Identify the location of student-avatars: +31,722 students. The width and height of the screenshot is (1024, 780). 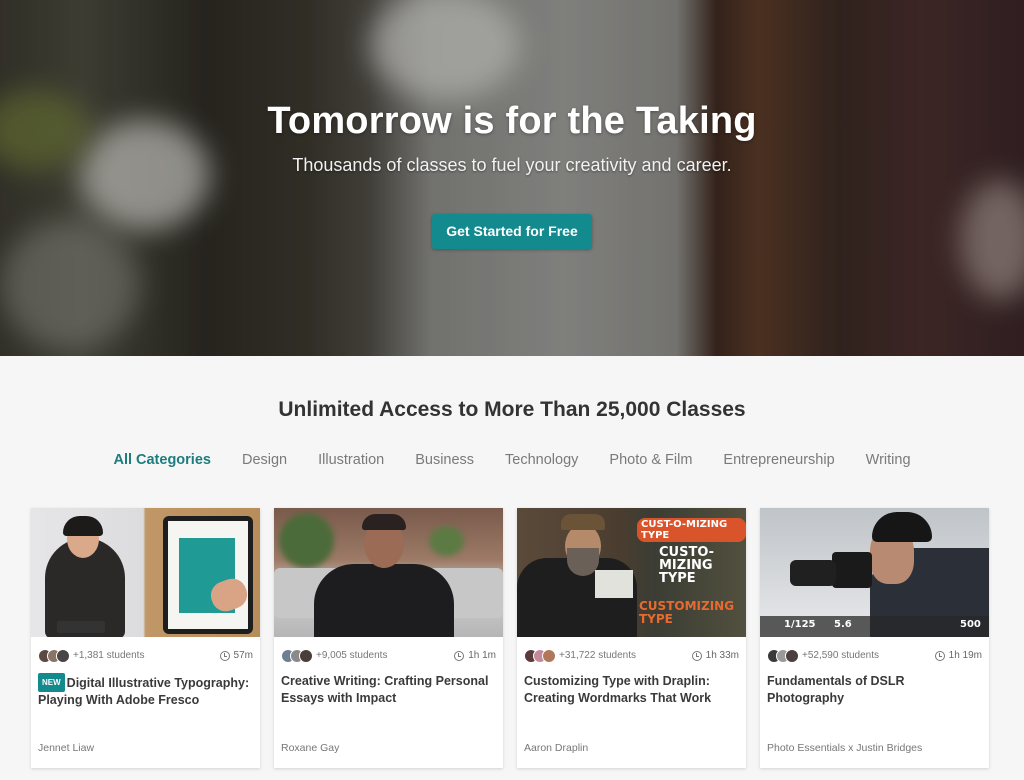
(580, 655).